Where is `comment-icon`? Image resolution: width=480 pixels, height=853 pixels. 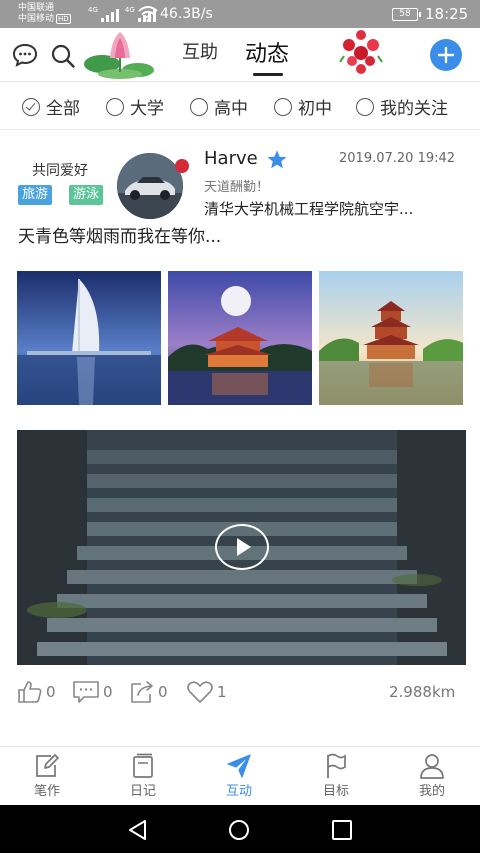
comment-icon is located at coordinates (86, 692).